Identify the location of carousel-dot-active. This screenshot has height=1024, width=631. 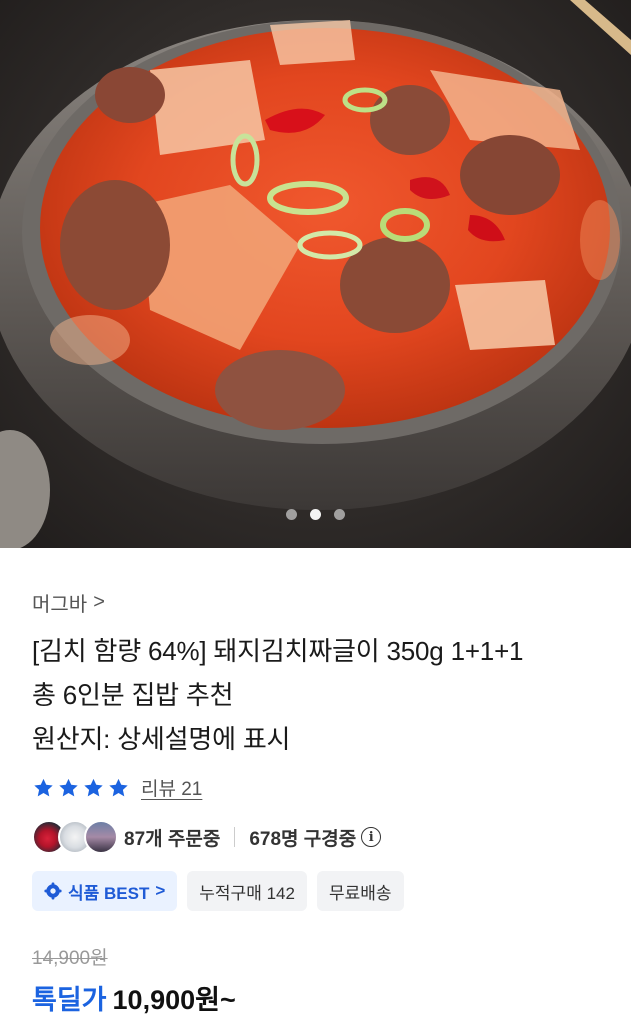
(315, 514).